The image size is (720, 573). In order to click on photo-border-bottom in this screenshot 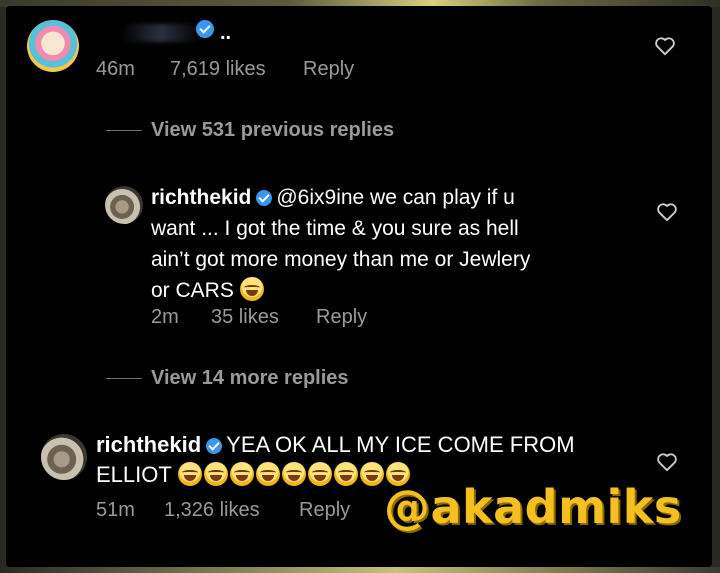, I will do `click(360, 570)`.